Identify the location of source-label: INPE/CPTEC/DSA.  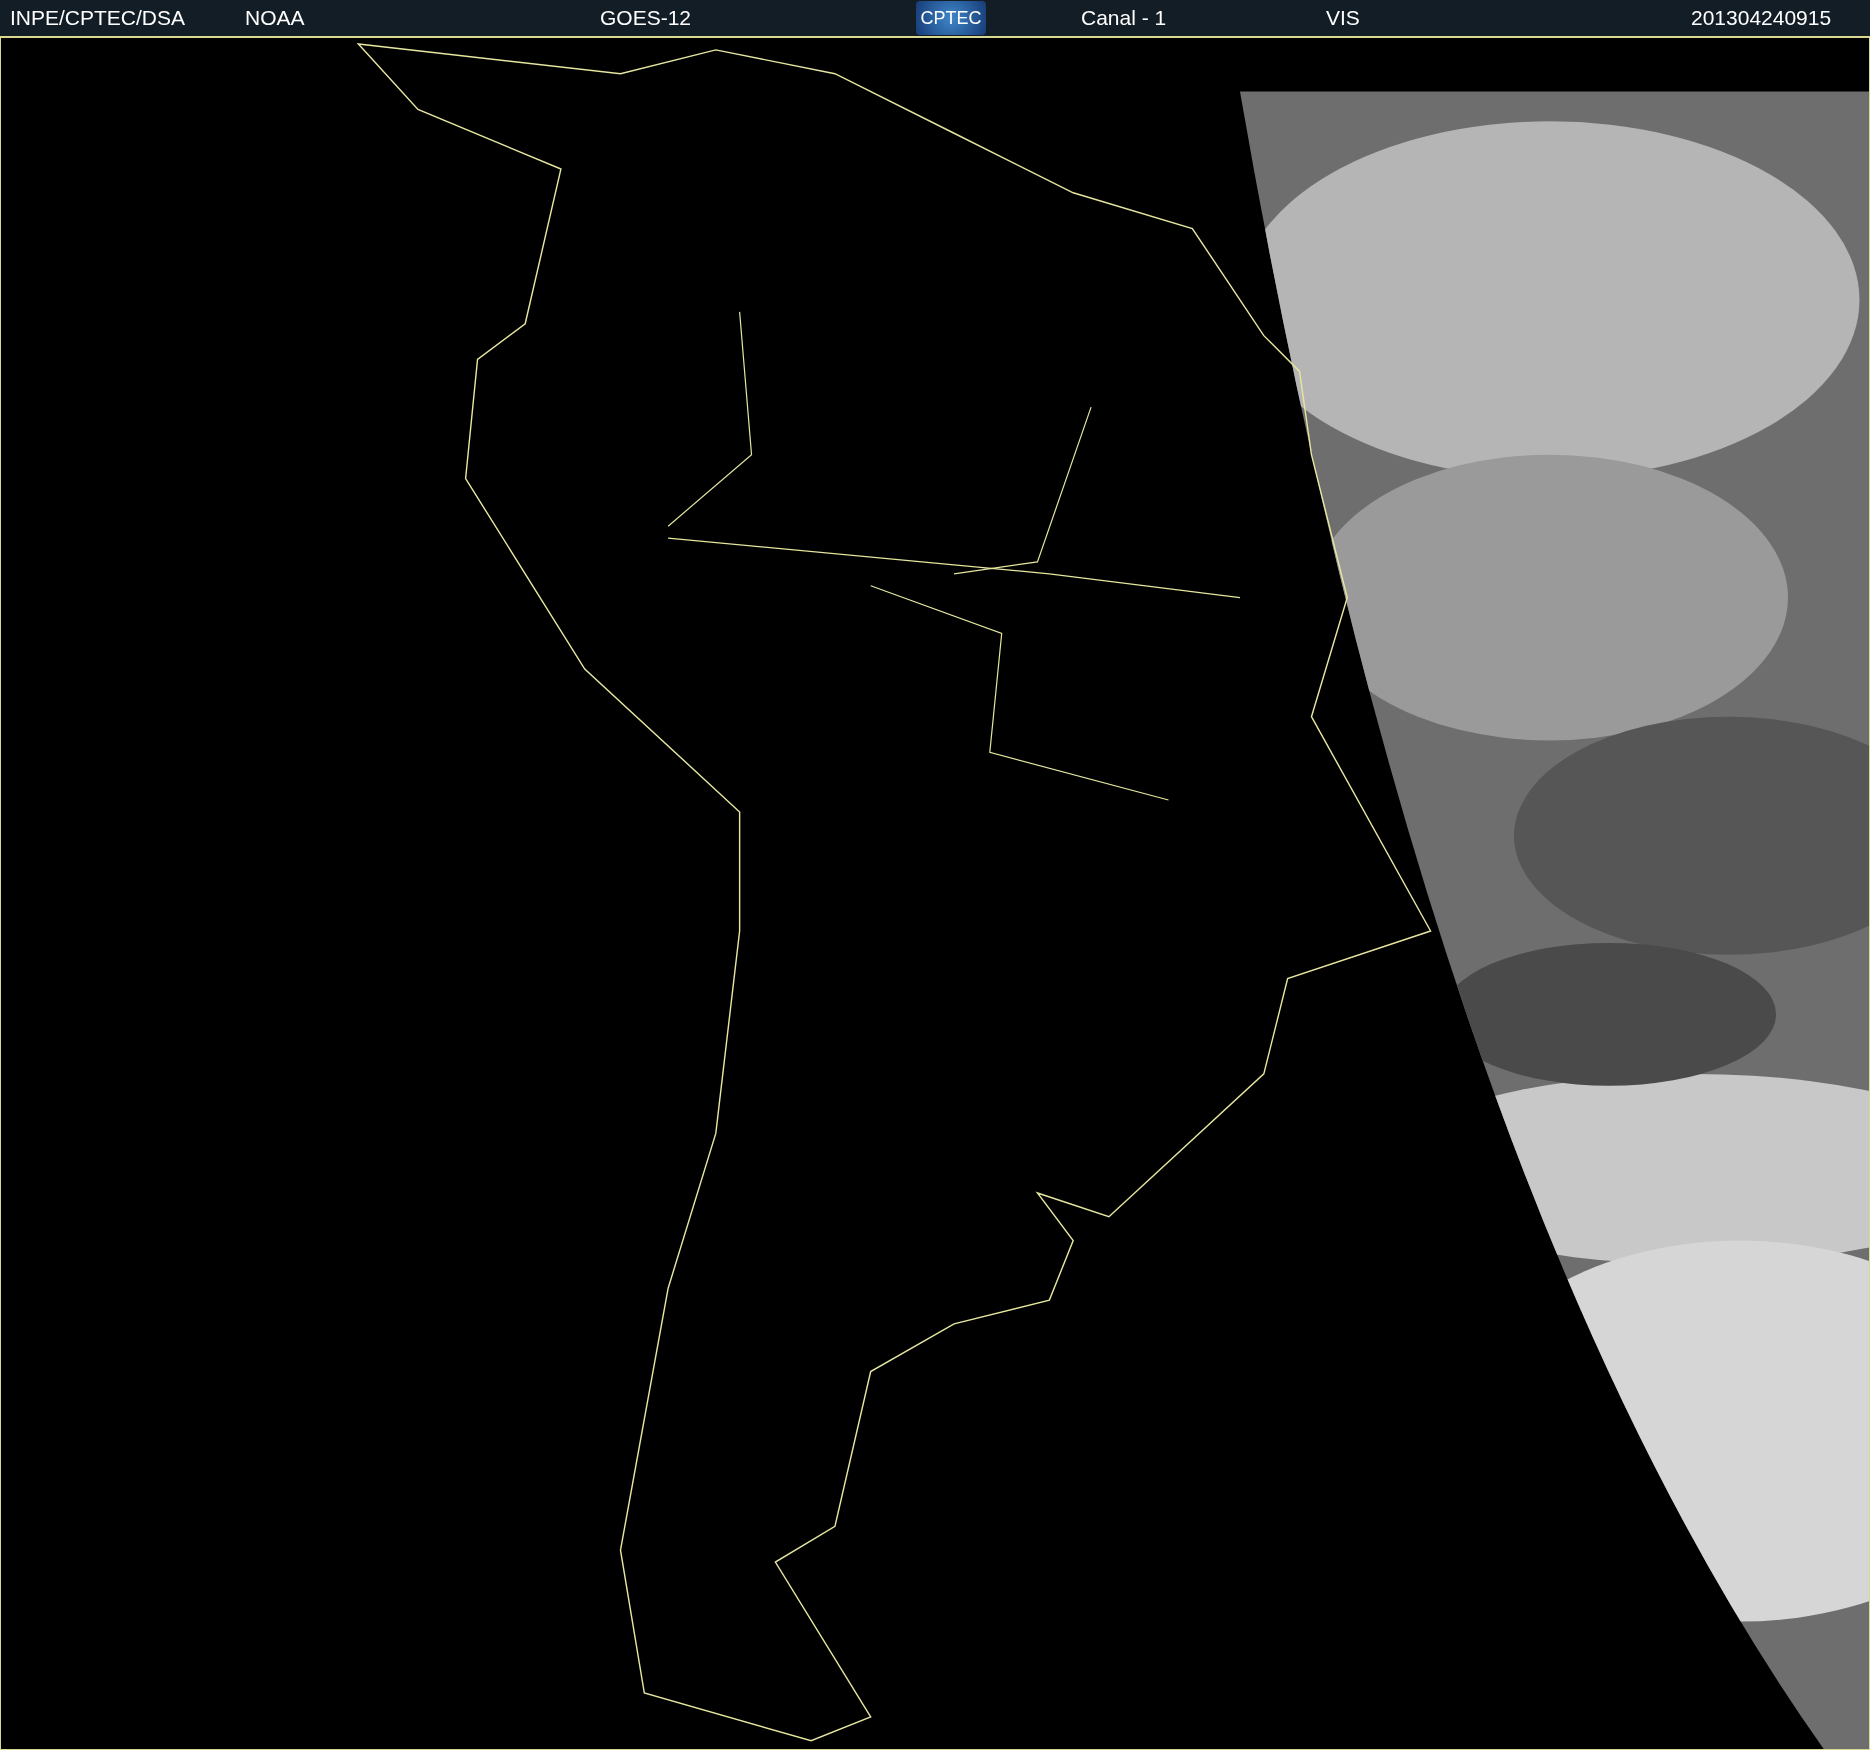
(98, 18).